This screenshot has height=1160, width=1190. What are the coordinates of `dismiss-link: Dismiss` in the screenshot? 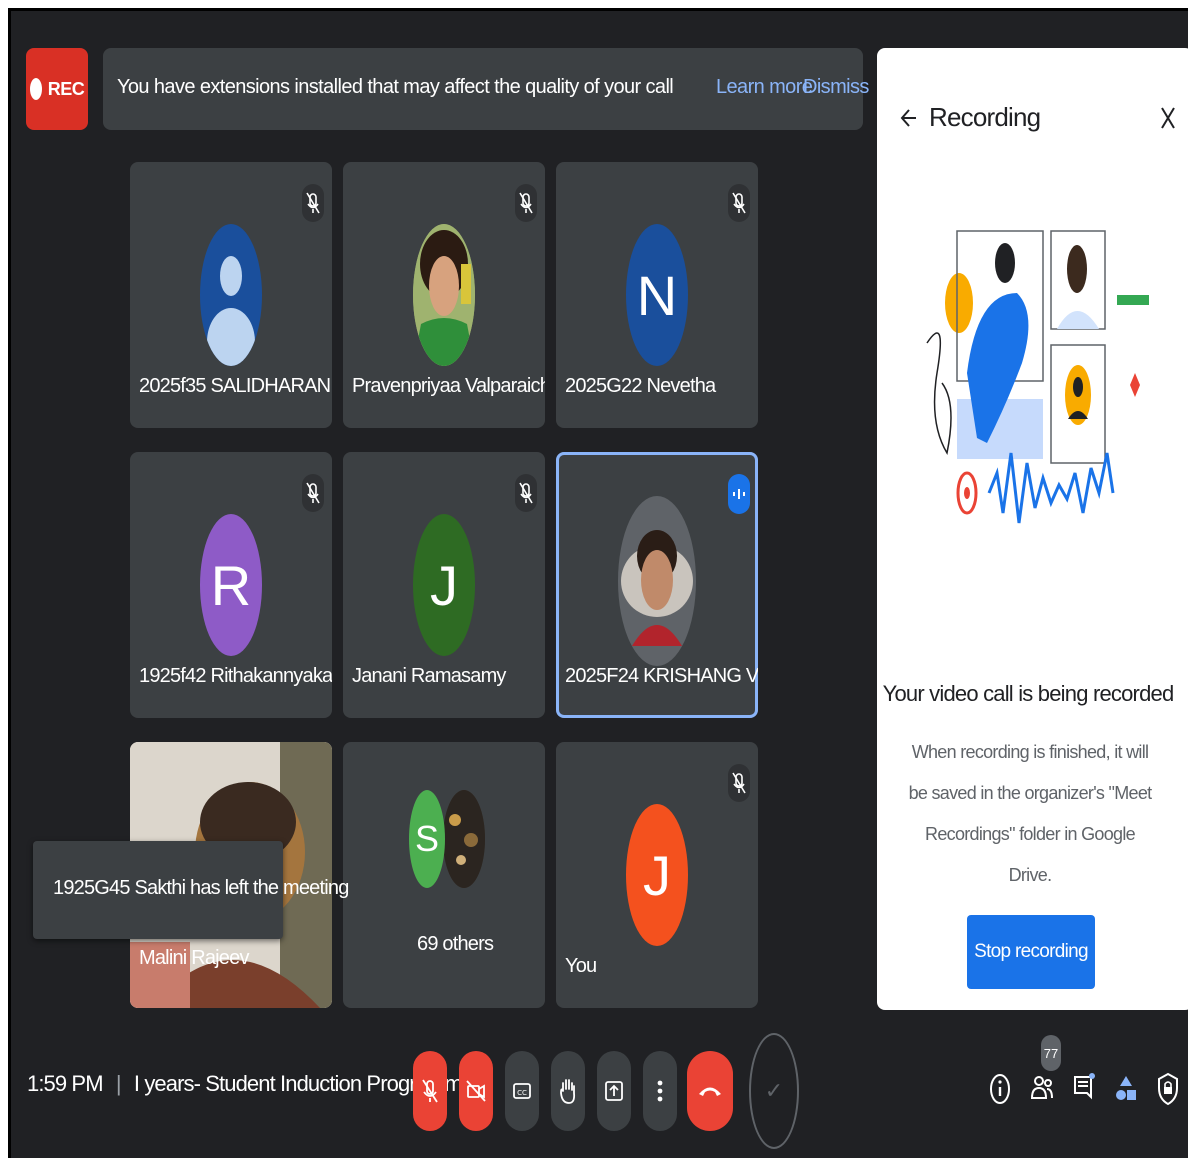 It's located at (836, 87).